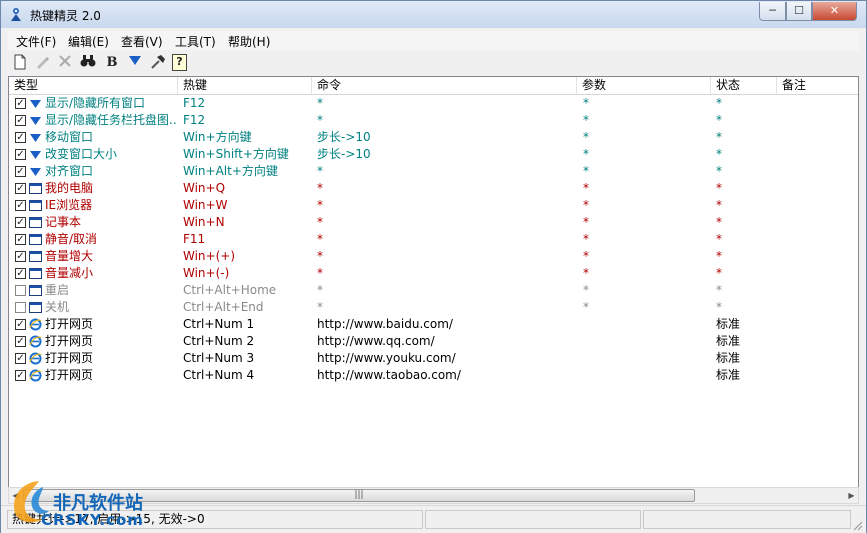  I want to click on column-hotkey: 热键, so click(245, 85).